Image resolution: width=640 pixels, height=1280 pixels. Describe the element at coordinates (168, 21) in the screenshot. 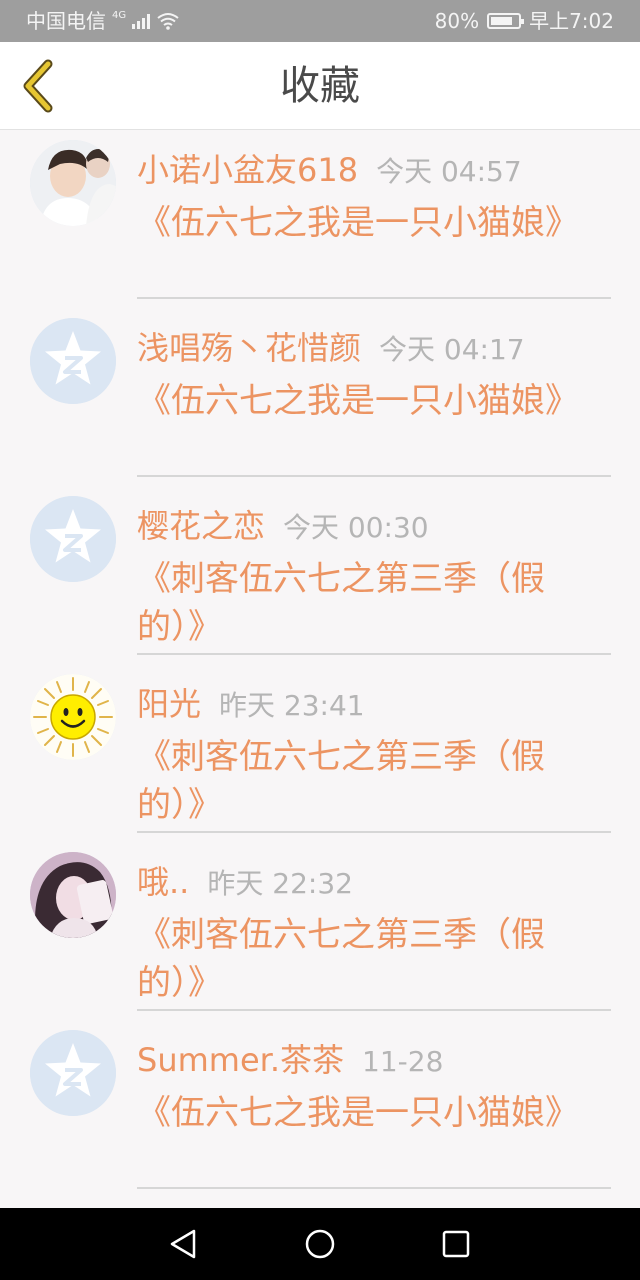

I see `wifi-icon` at that location.